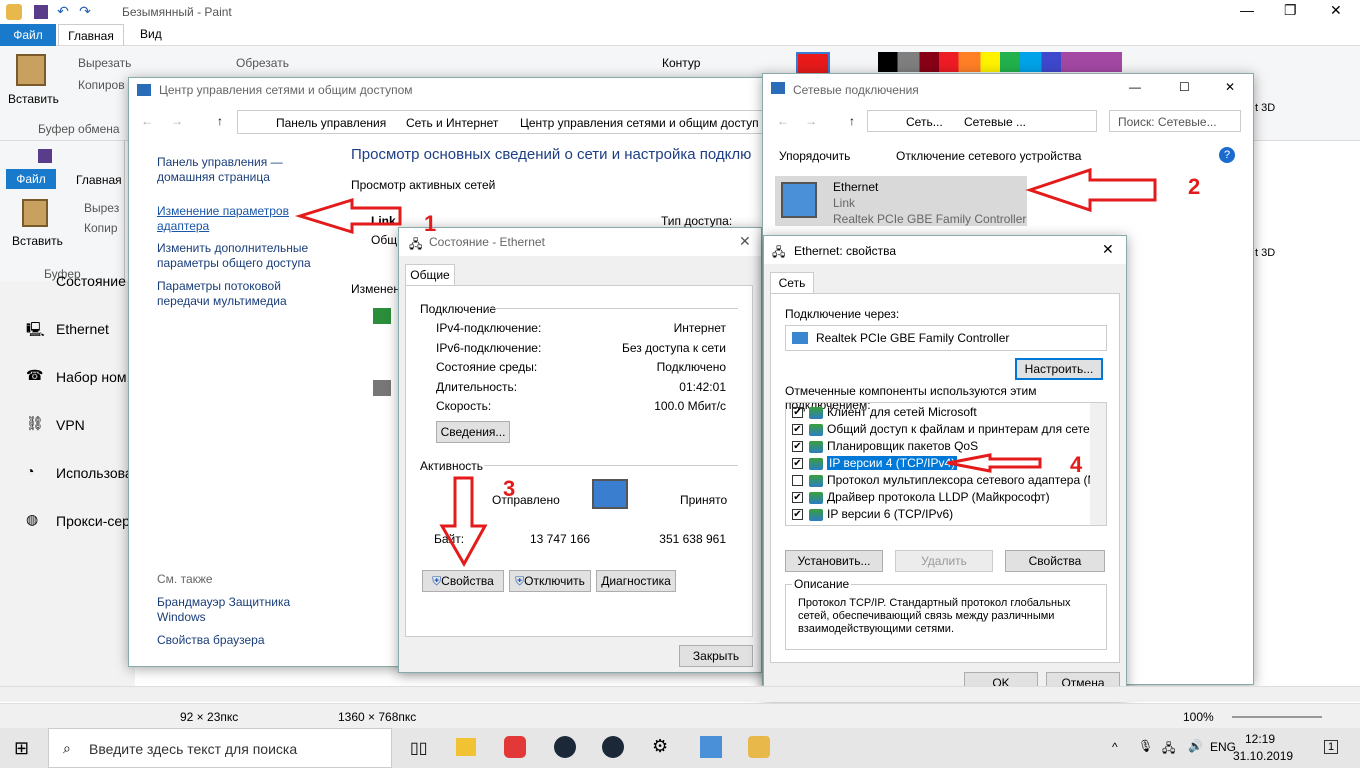 This screenshot has width=1360, height=768. Describe the element at coordinates (193, 749) in the screenshot. I see `search-placeholder: Введите здесь текст для поиска` at that location.